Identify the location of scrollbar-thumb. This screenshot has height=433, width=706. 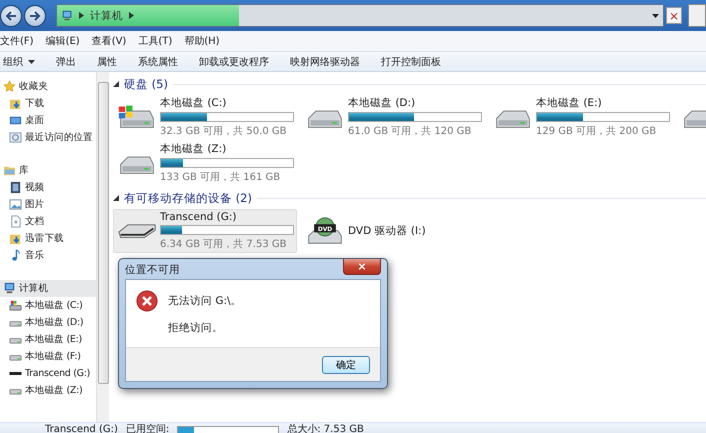
(103, 233).